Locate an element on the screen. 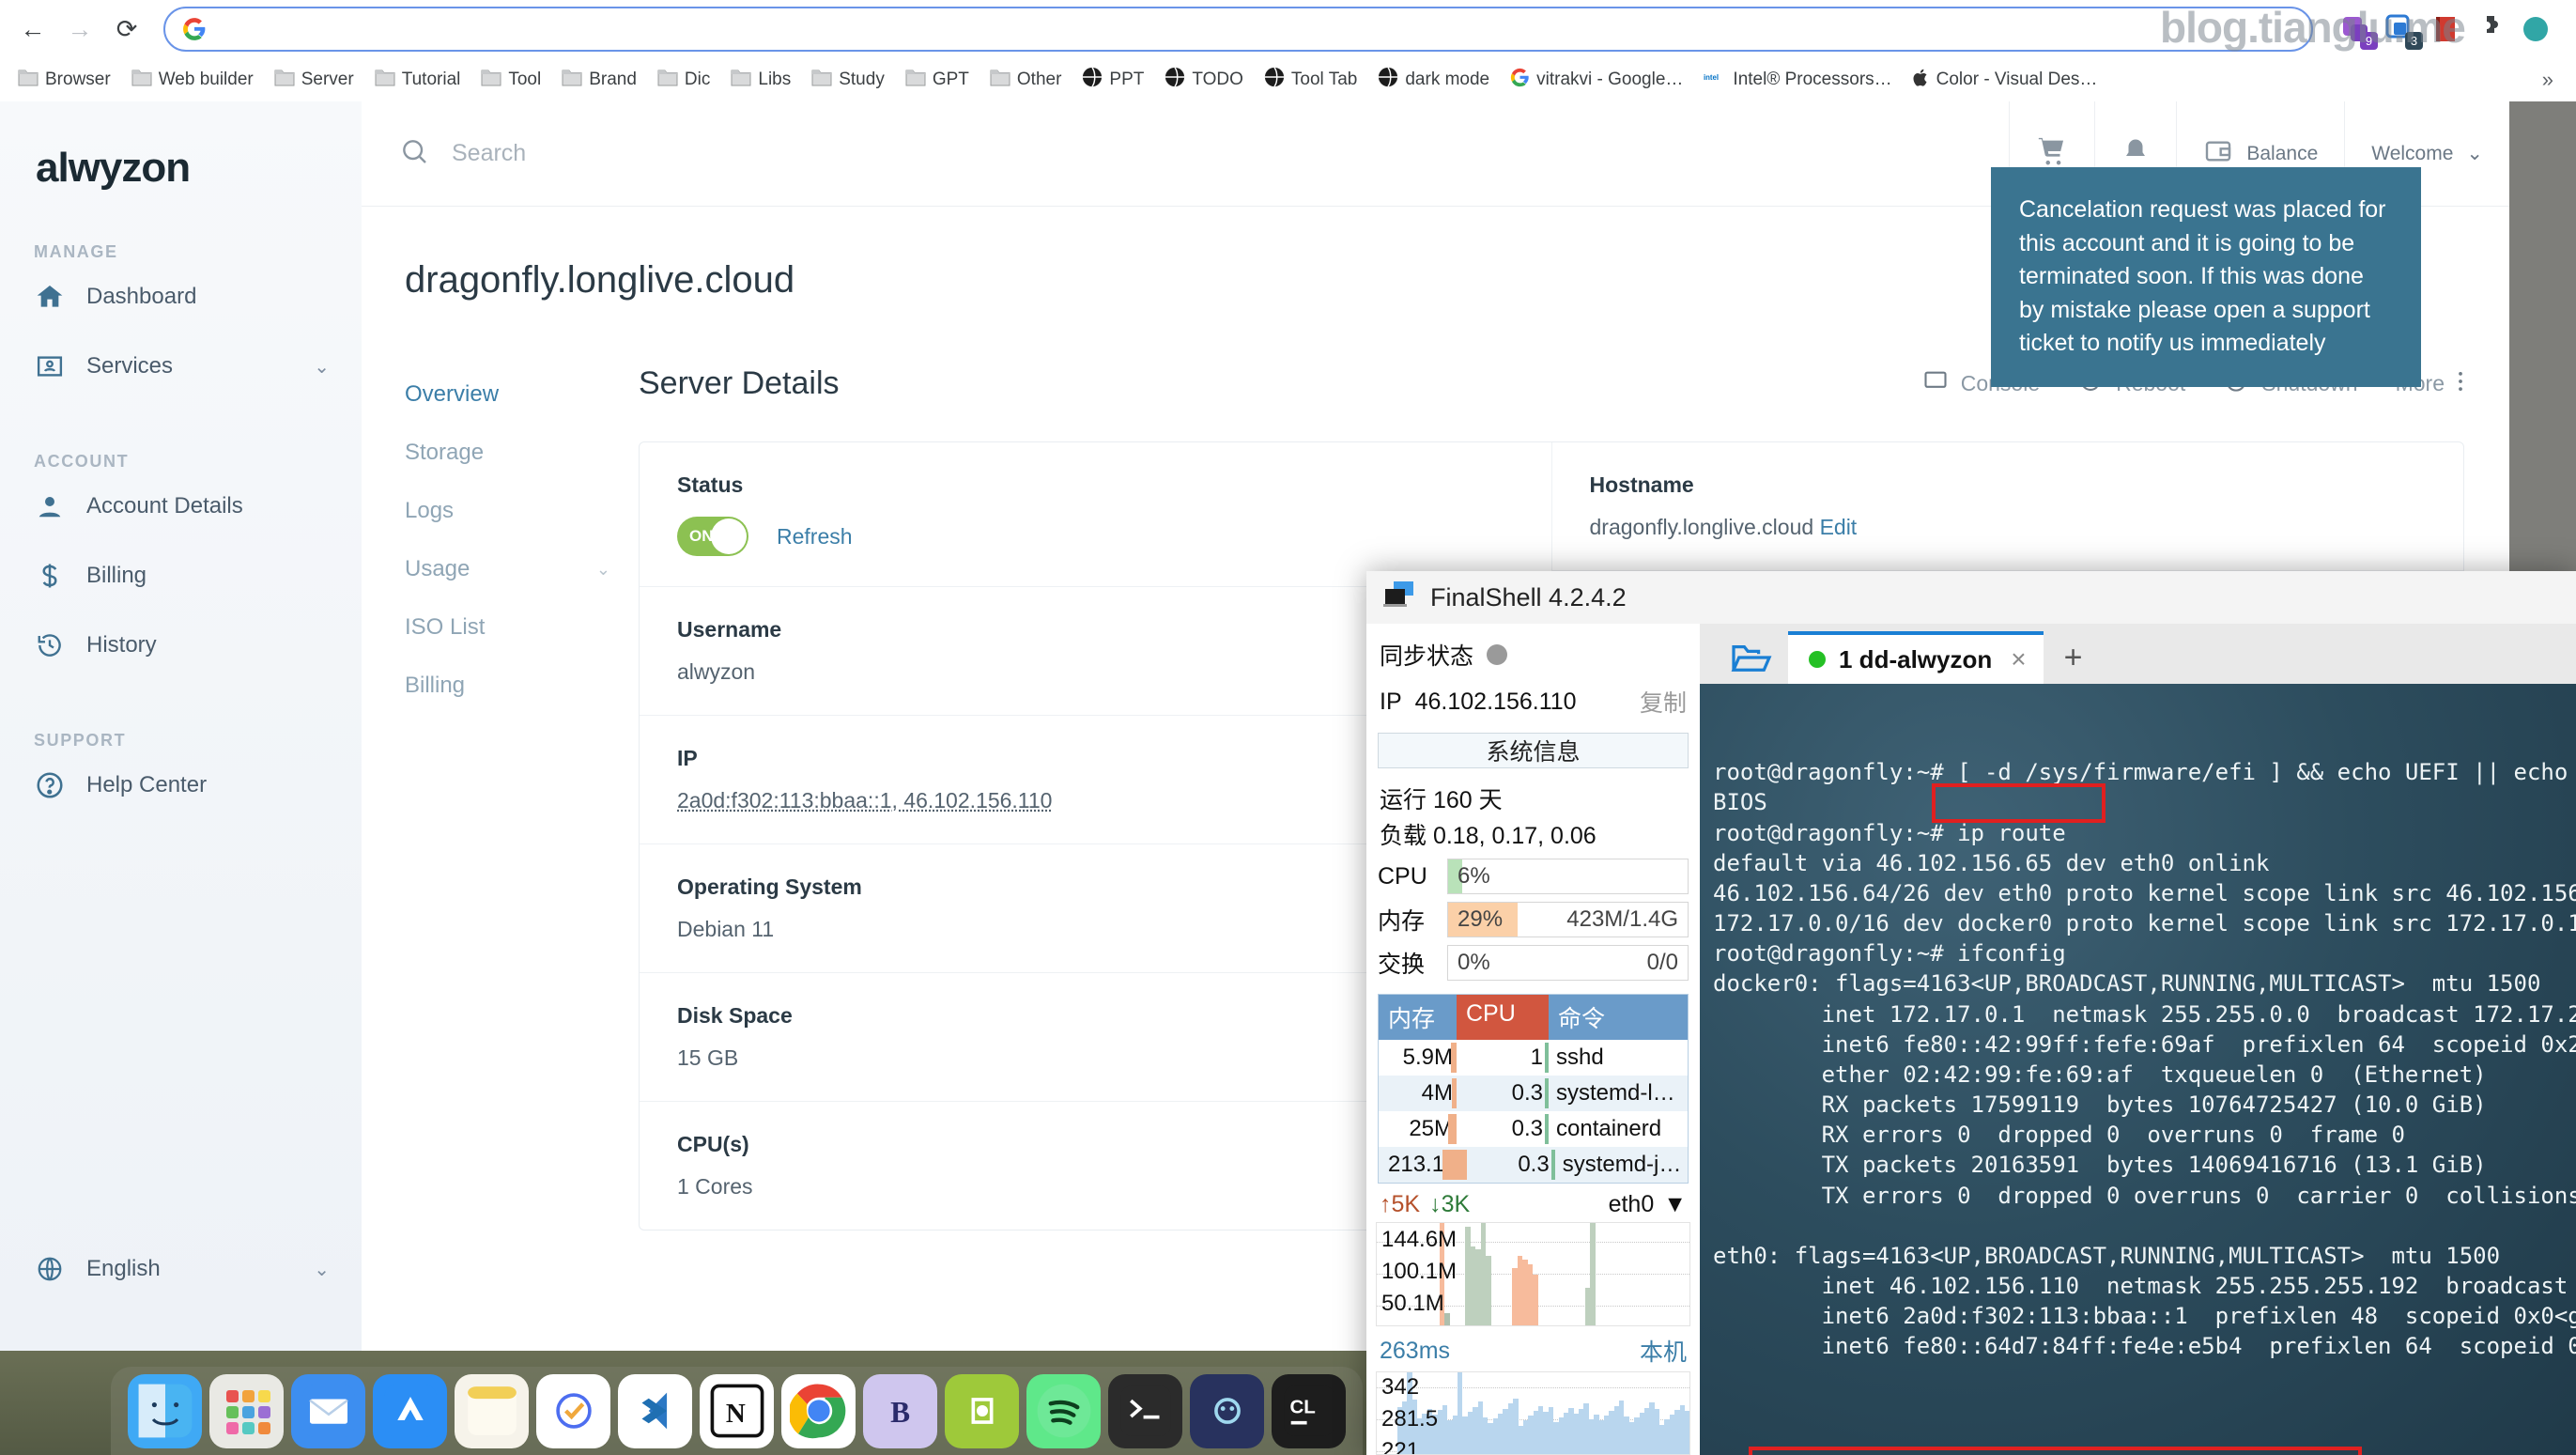 This screenshot has height=1455, width=2576. bookmark-item: Browser is located at coordinates (64, 80).